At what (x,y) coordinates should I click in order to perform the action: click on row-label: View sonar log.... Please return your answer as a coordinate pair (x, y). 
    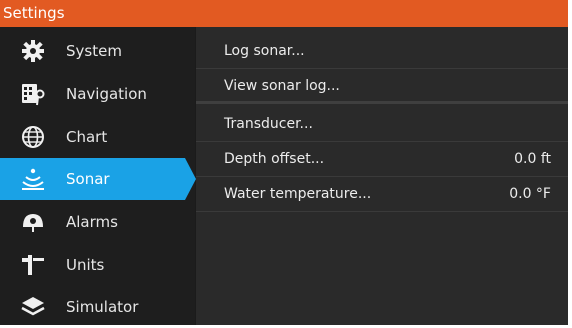
    Looking at the image, I should click on (282, 86).